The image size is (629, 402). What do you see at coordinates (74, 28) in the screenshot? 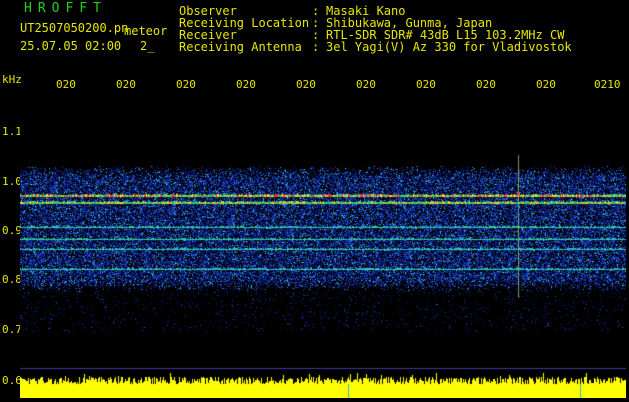
I see `file-name: UT2507050200.pn` at bounding box center [74, 28].